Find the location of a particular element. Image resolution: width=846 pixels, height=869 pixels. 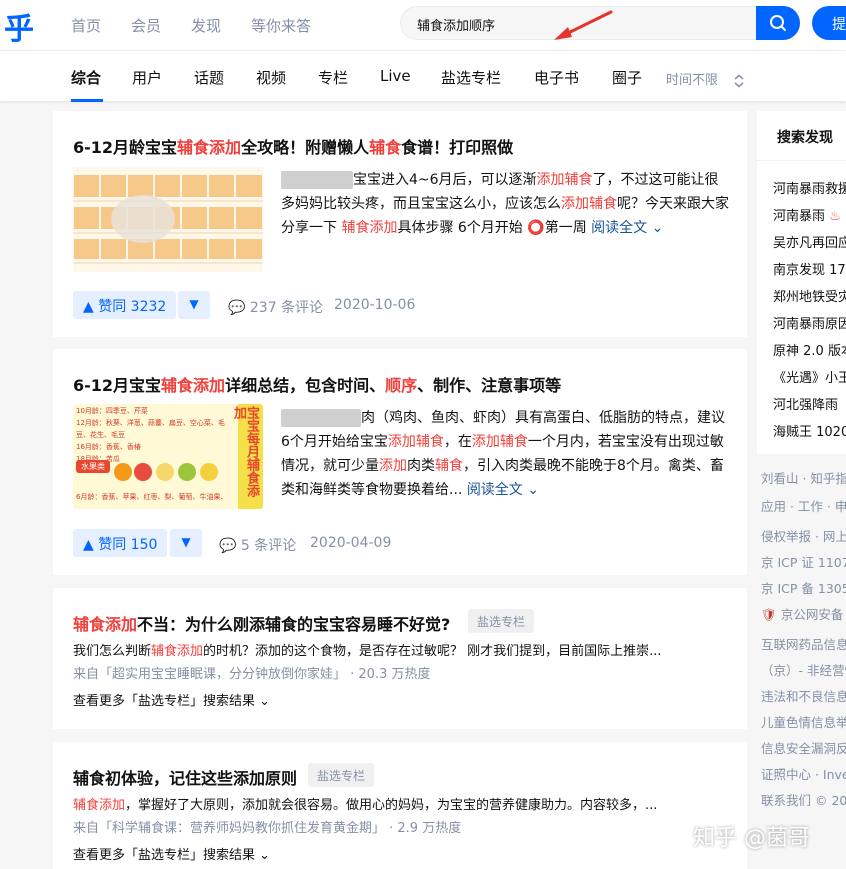

tab-topics: 话题 is located at coordinates (209, 77).